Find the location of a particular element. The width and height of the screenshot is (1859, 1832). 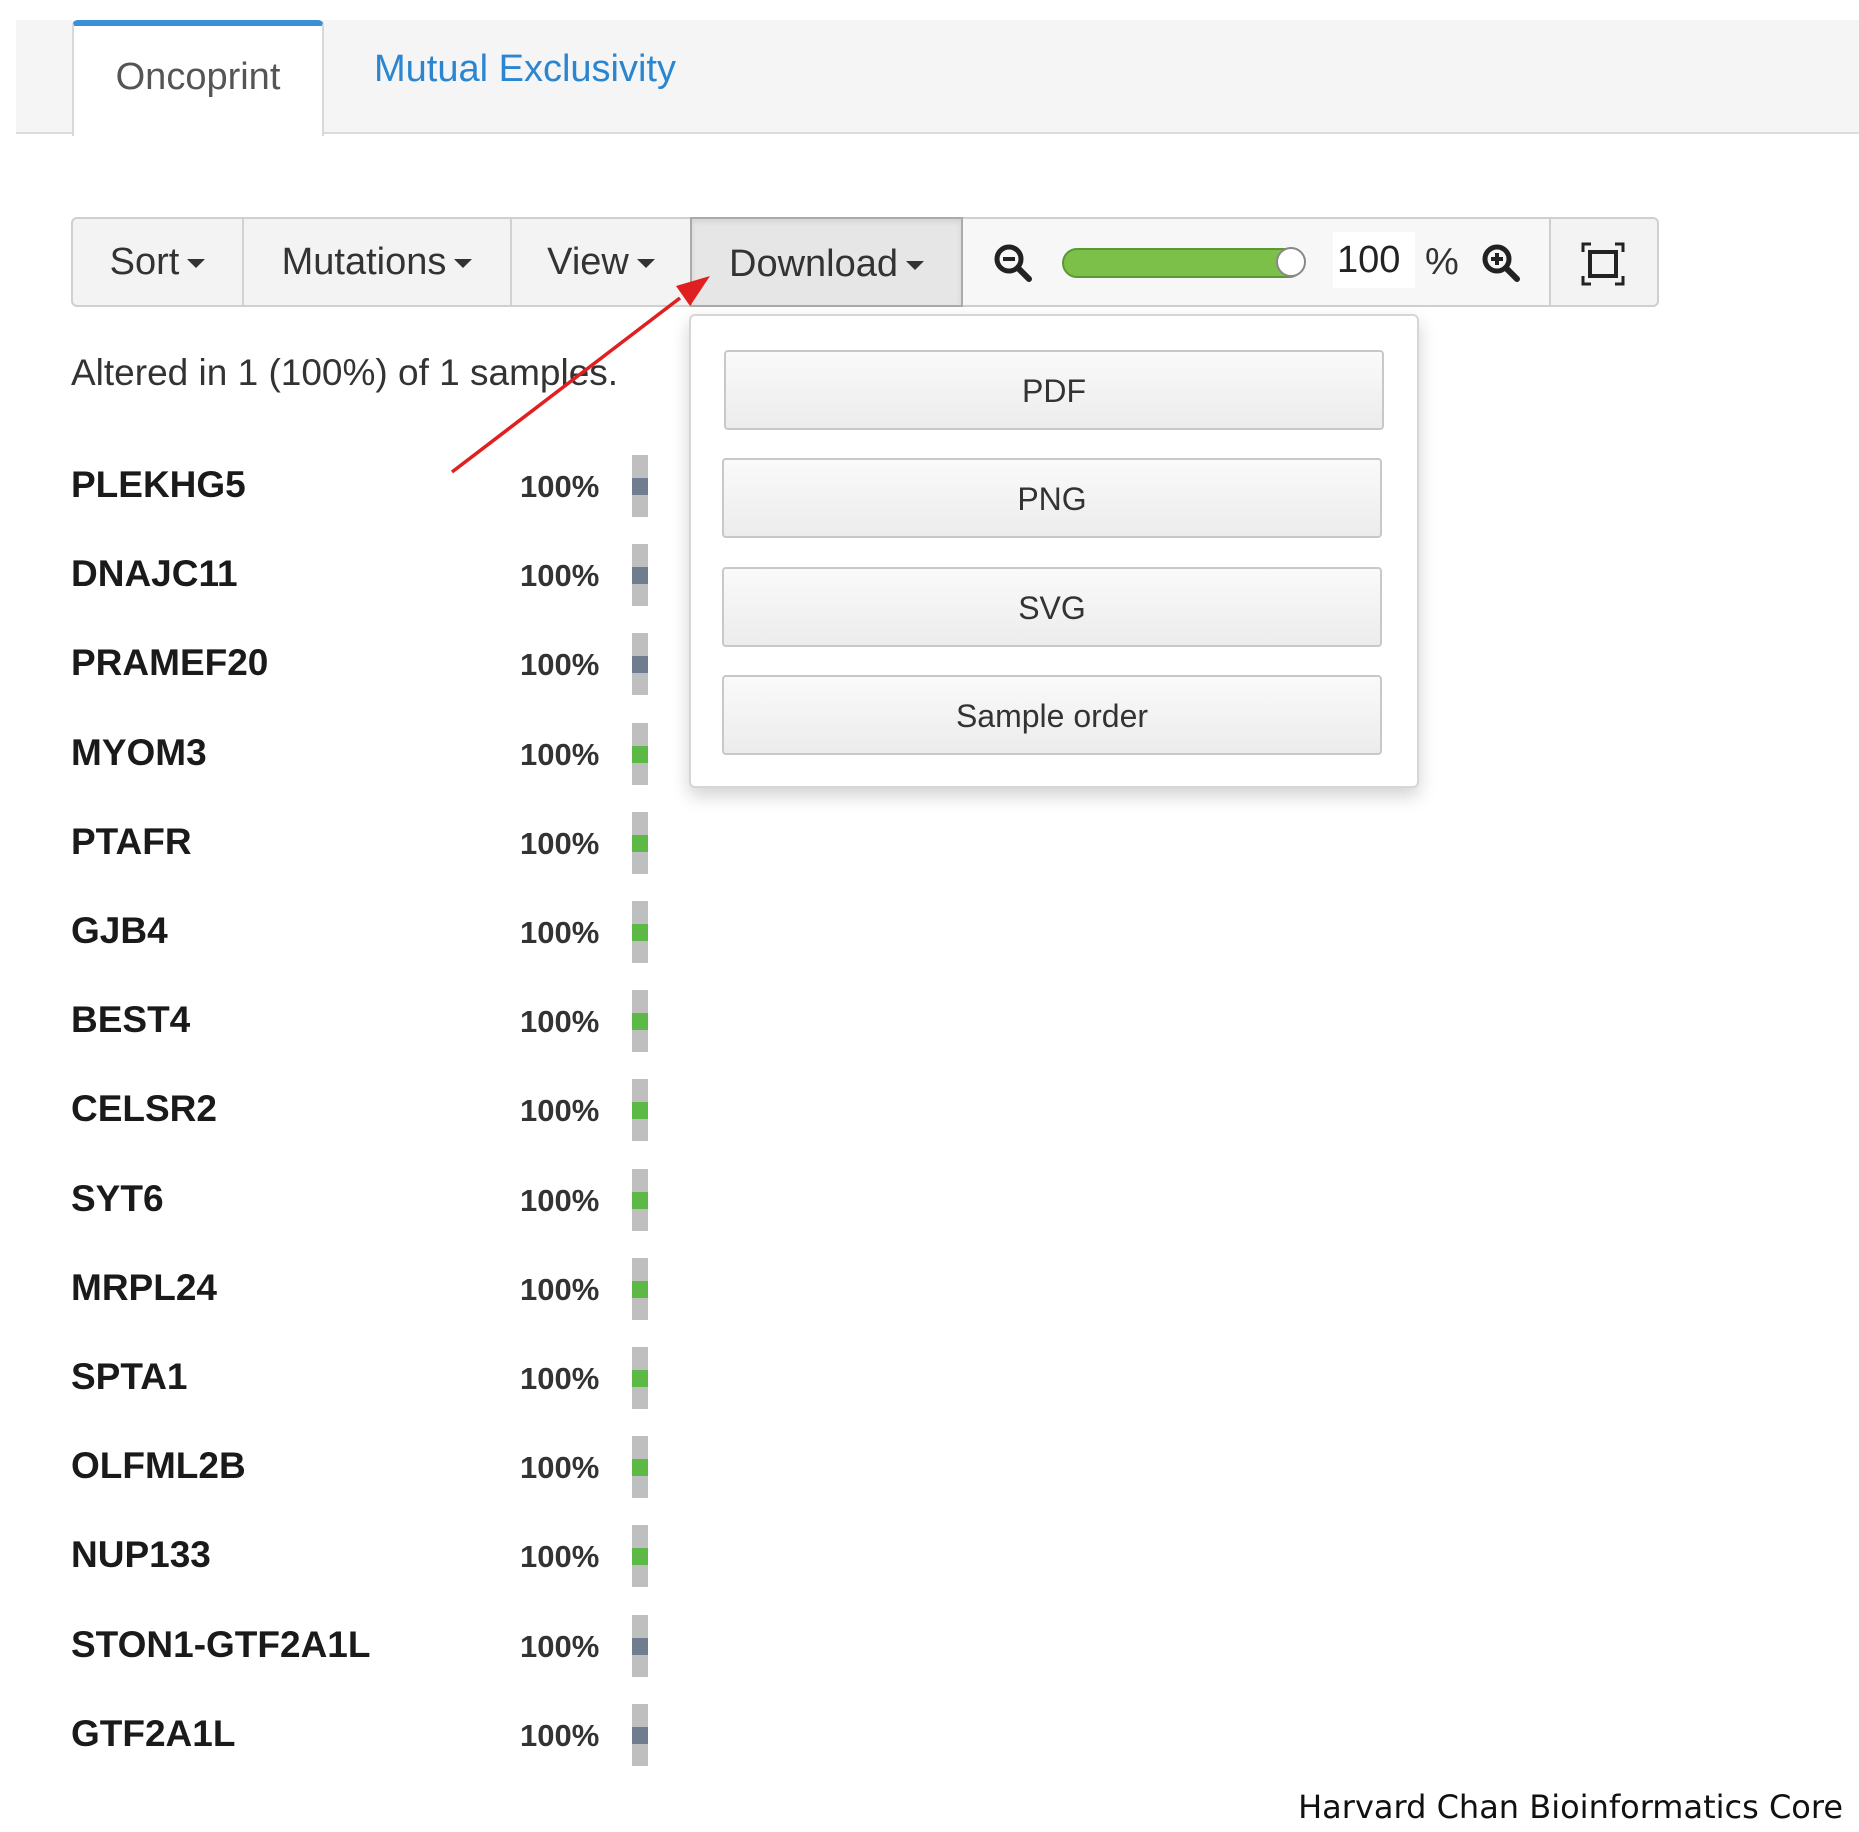

altered-status-text: Altered in 1 (100%) of 1 samples. is located at coordinates (345, 372).